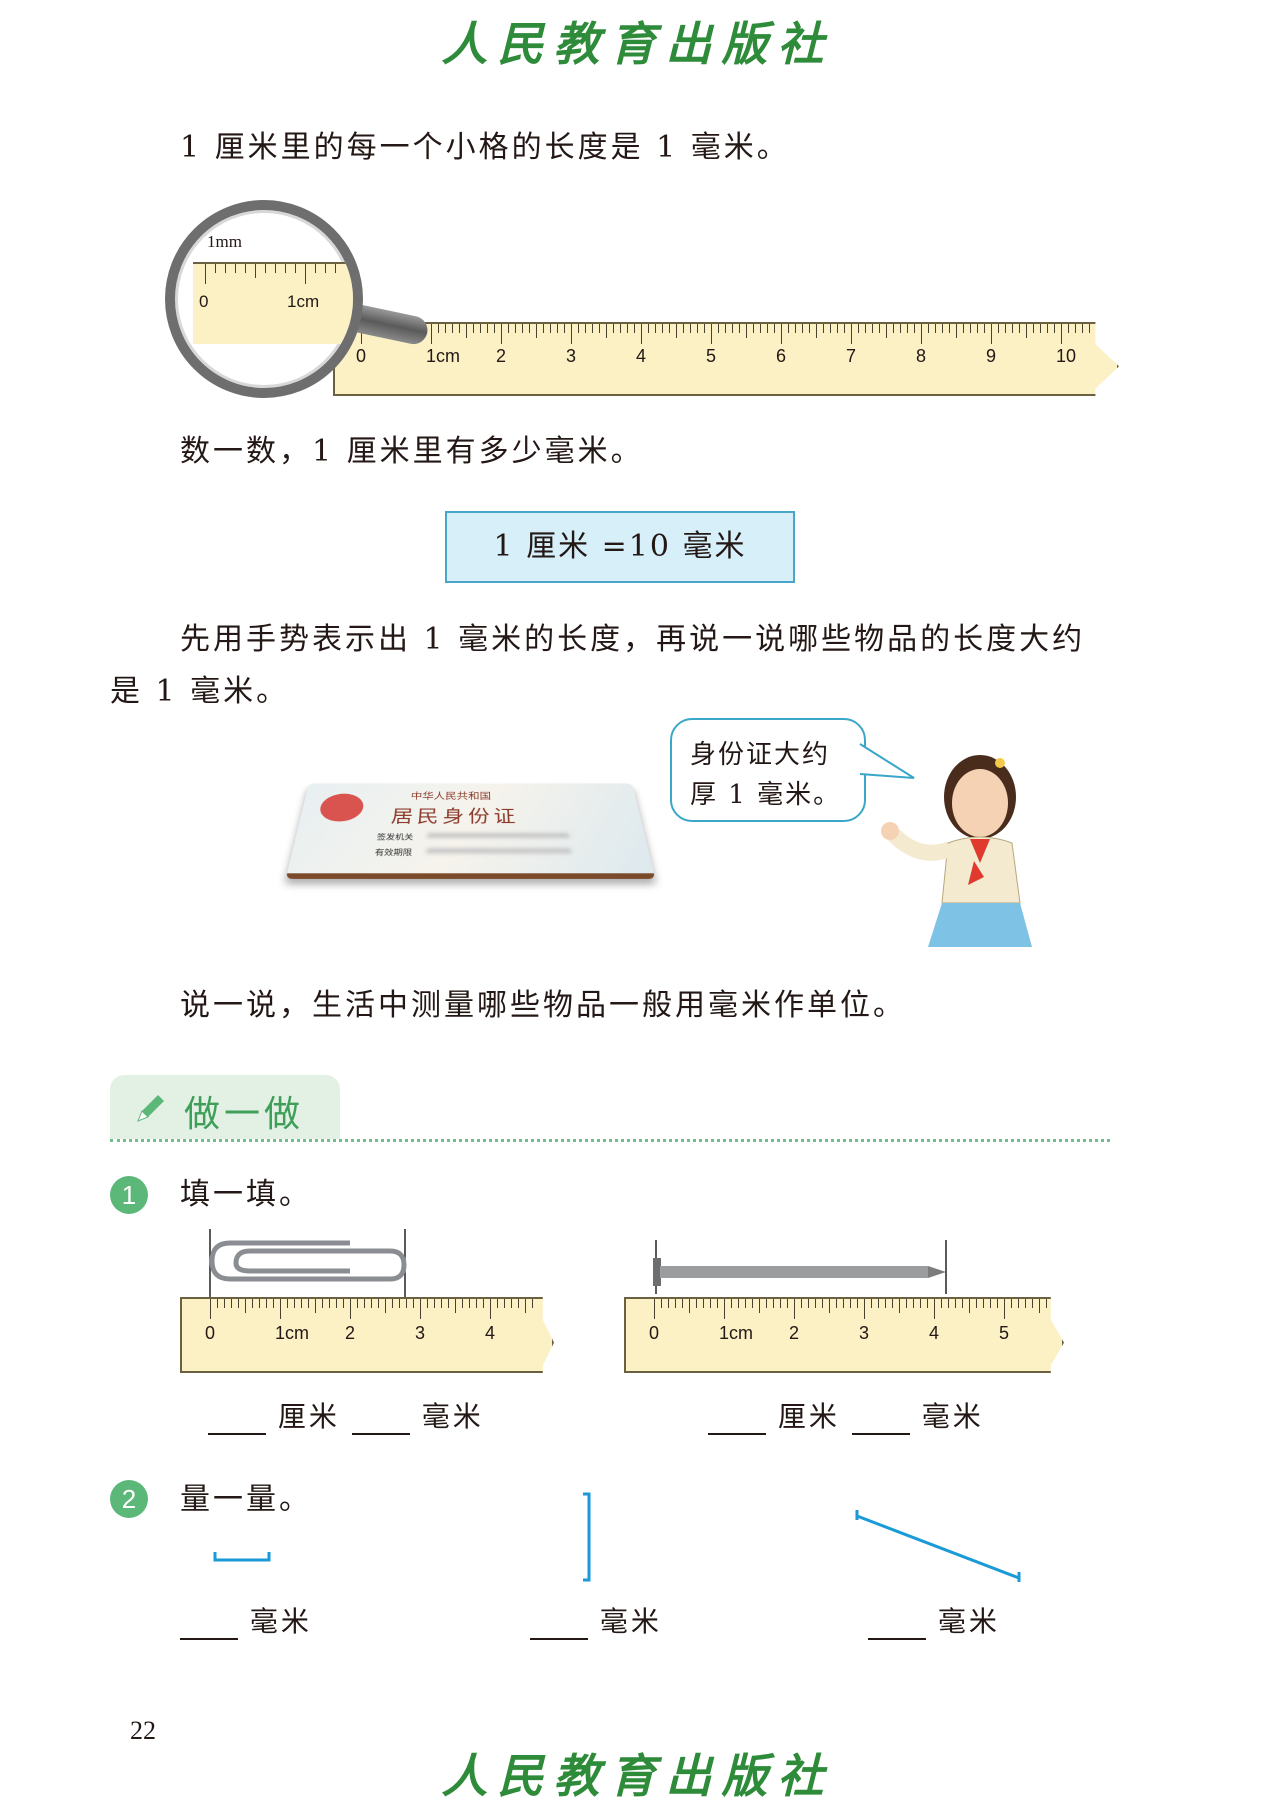 This screenshot has width=1275, height=1806. What do you see at coordinates (736, 1333) in the screenshot?
I see `ruler-b-label: 1cm` at bounding box center [736, 1333].